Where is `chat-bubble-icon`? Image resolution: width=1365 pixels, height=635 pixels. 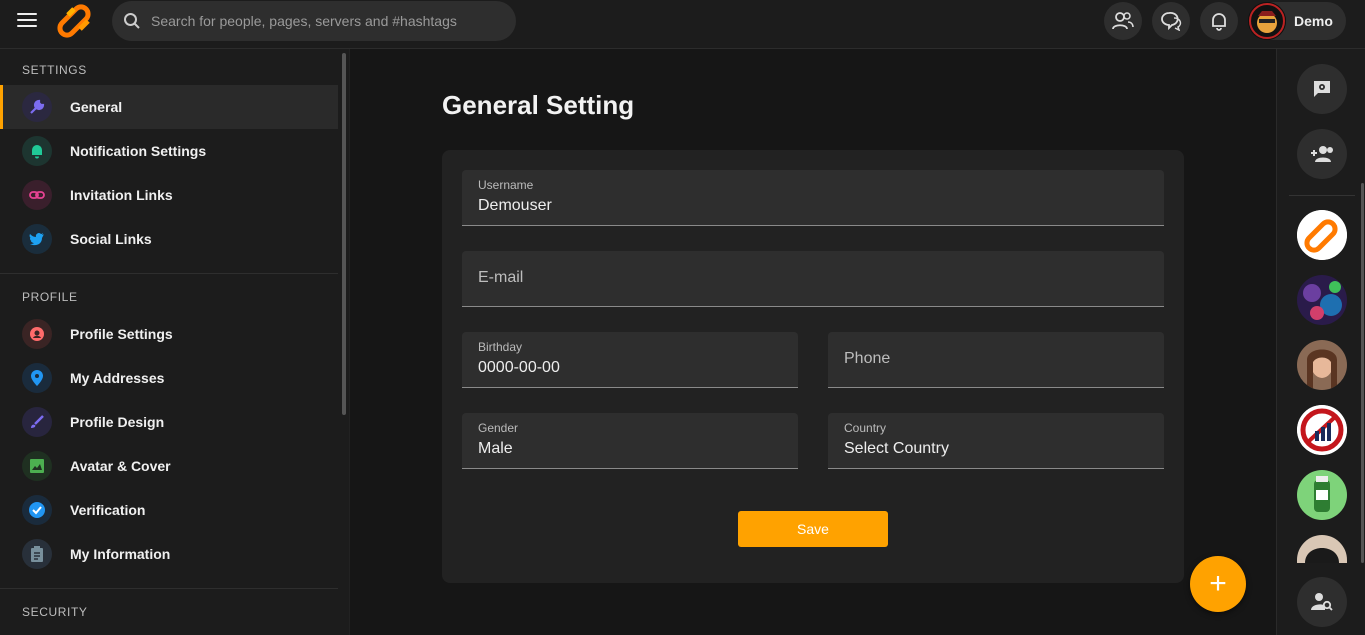
chat-bubble-icon is located at coordinates (1171, 21).